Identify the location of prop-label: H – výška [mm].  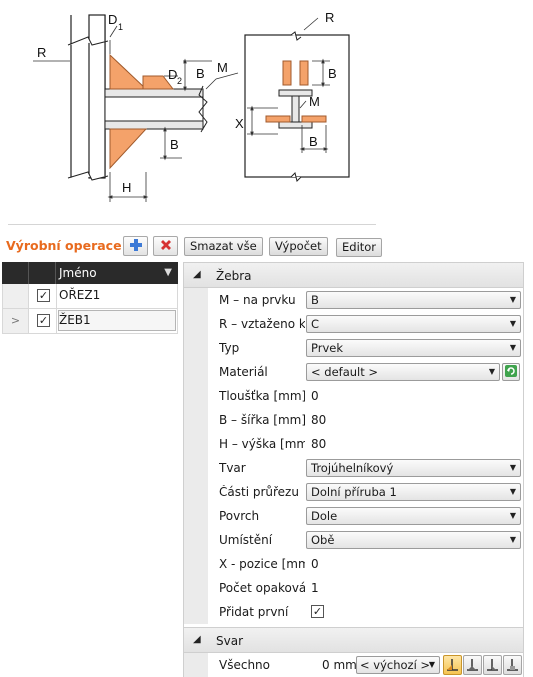
(262, 444).